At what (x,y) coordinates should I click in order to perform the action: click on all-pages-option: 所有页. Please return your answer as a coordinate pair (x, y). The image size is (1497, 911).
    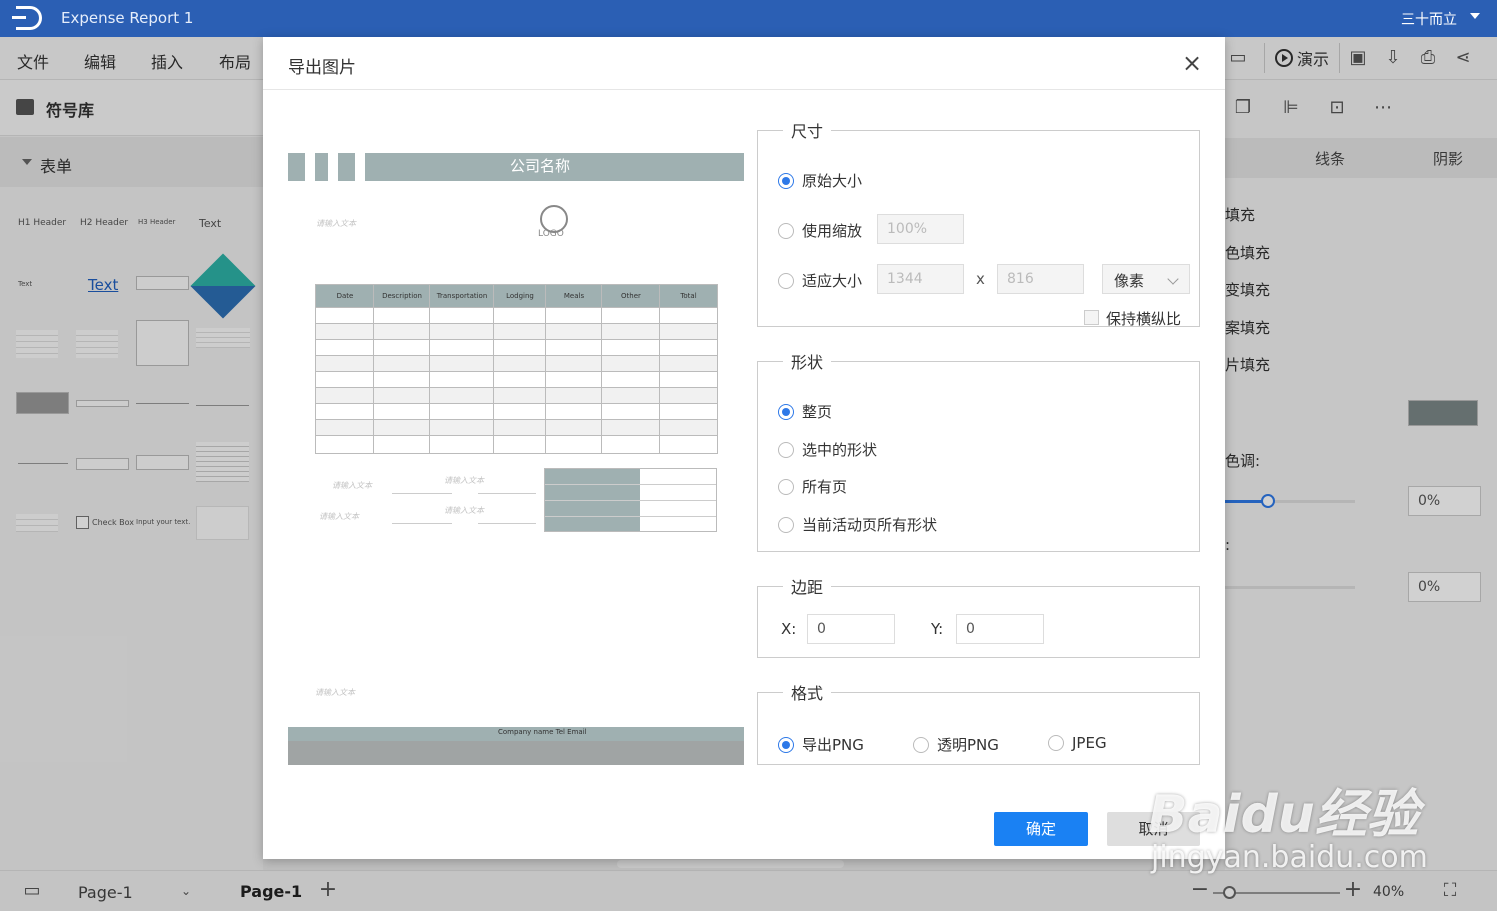
    Looking at the image, I should click on (812, 486).